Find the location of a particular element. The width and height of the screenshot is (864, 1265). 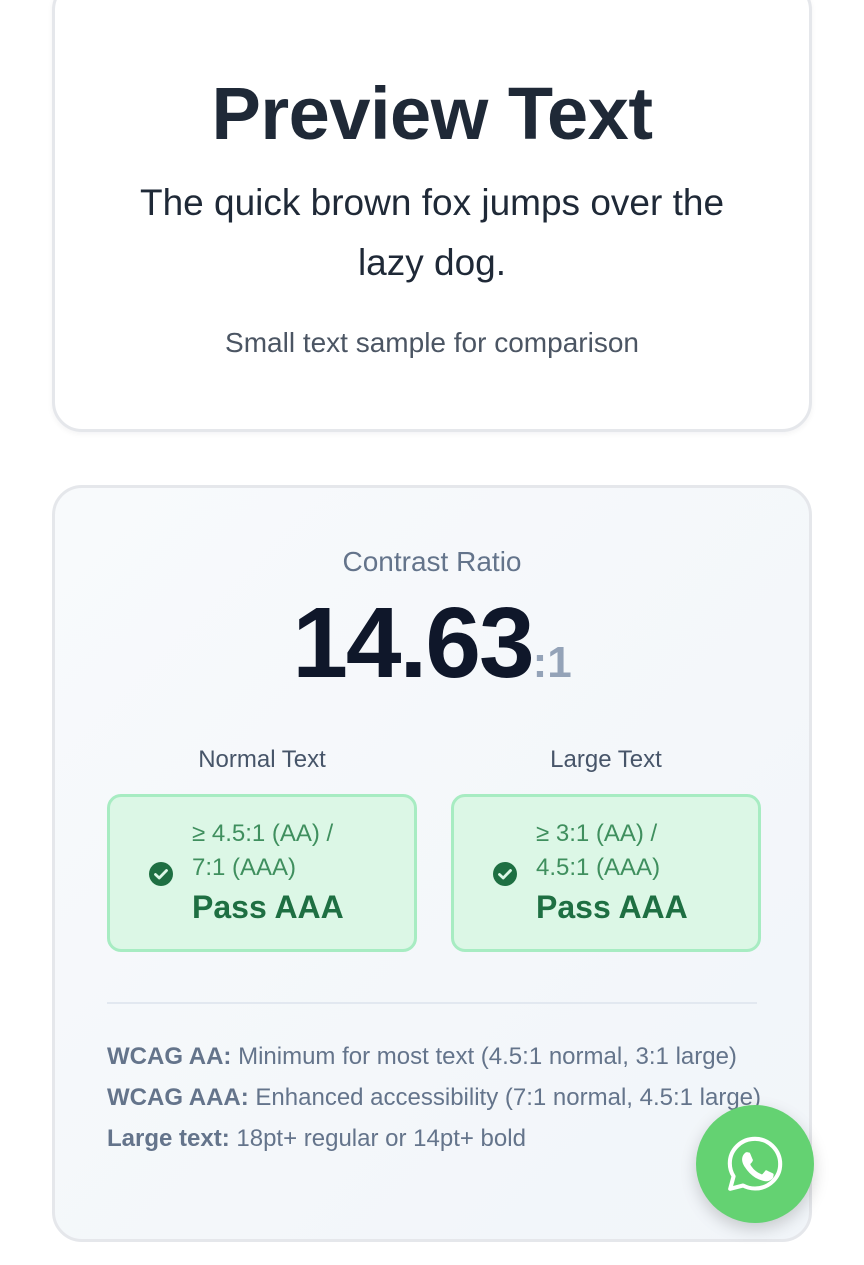

note-term: Large text: is located at coordinates (168, 1138).